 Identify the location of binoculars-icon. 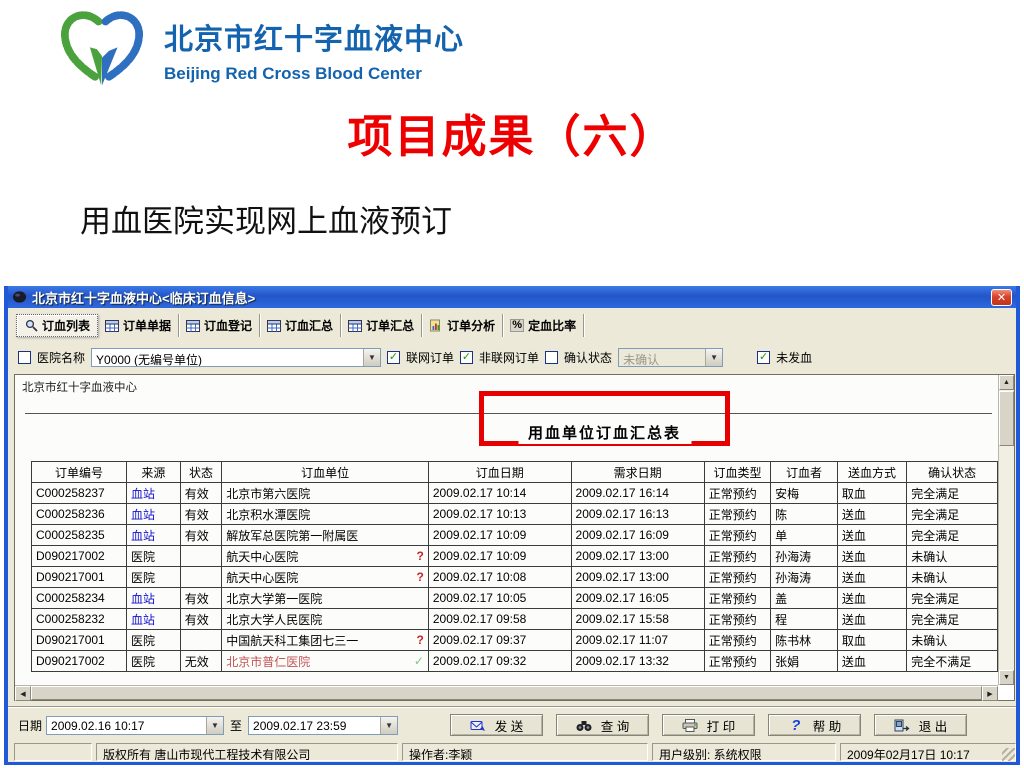
(584, 725).